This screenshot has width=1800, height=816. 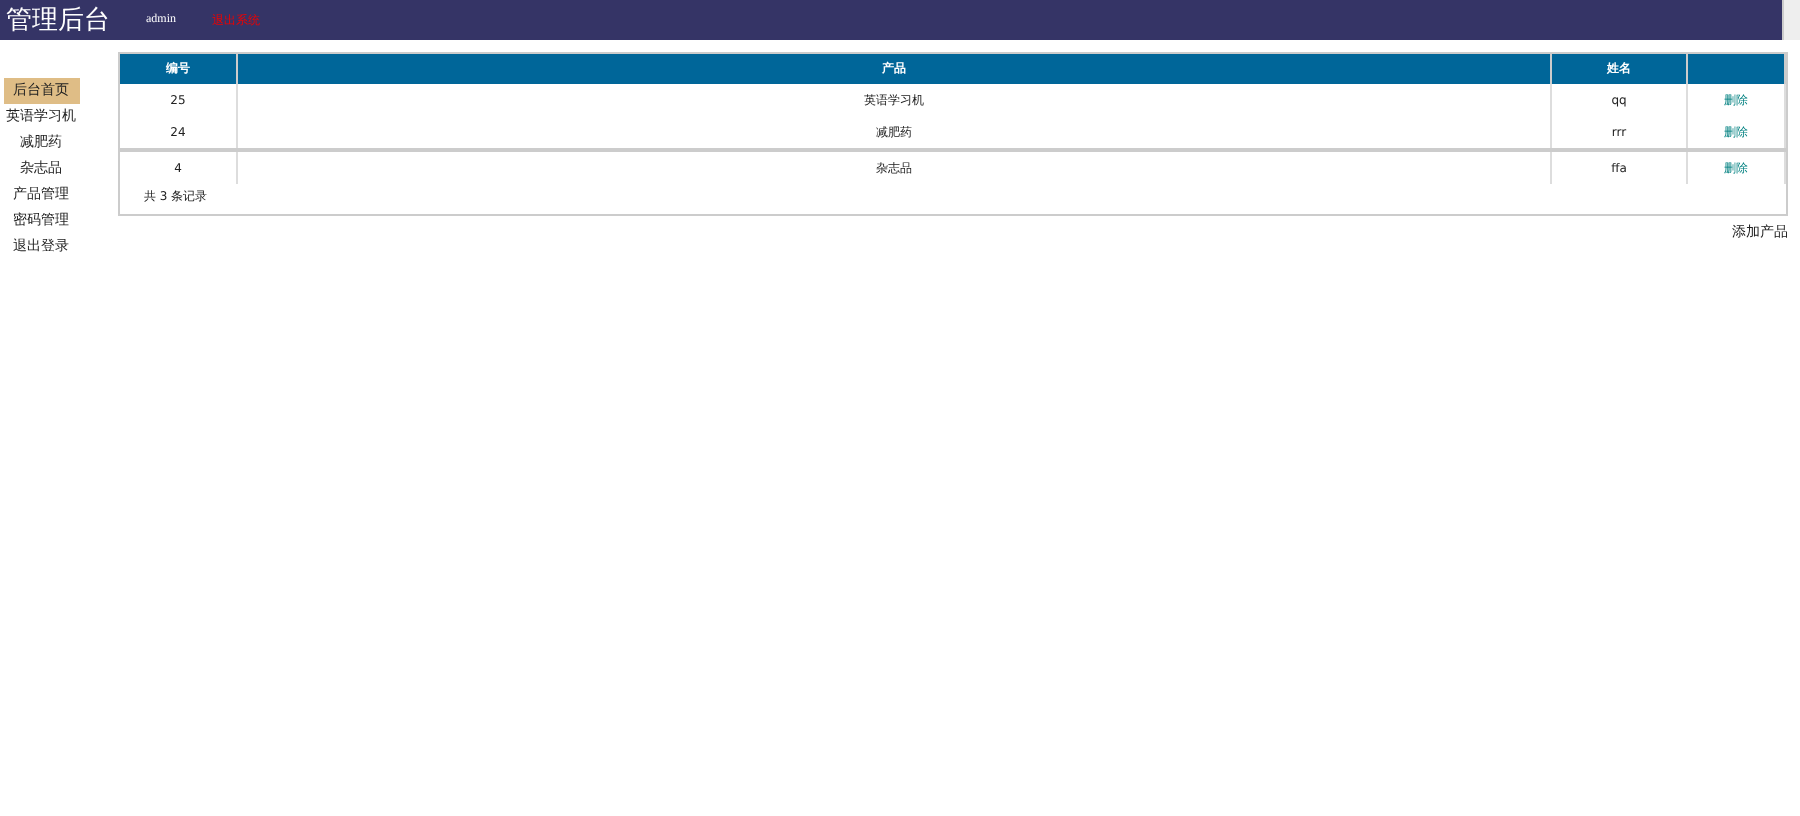 What do you see at coordinates (1791, 20) in the screenshot?
I see `scrollbar` at bounding box center [1791, 20].